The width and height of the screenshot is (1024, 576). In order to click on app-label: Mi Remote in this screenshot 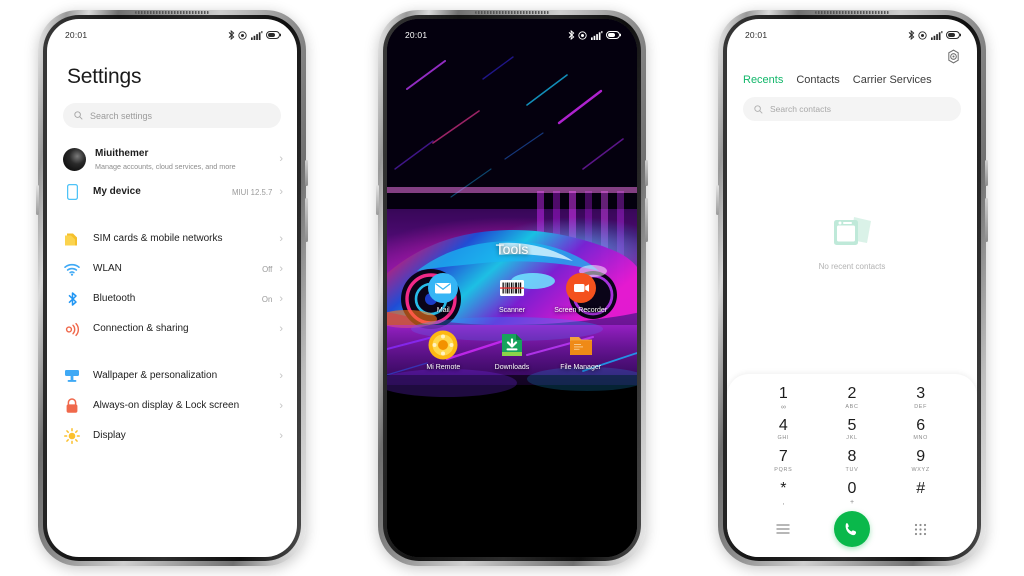, I will do `click(443, 367)`.